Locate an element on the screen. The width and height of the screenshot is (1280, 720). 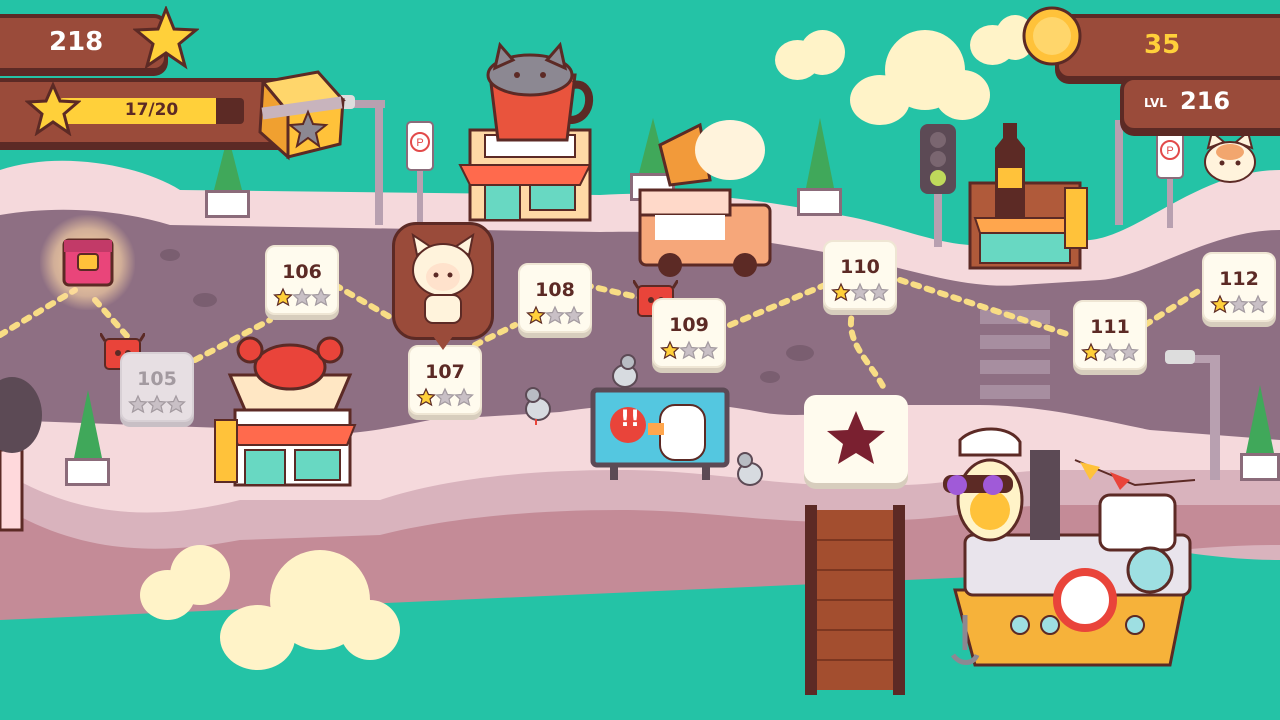
crab-noodle-shop is located at coordinates (285, 411).